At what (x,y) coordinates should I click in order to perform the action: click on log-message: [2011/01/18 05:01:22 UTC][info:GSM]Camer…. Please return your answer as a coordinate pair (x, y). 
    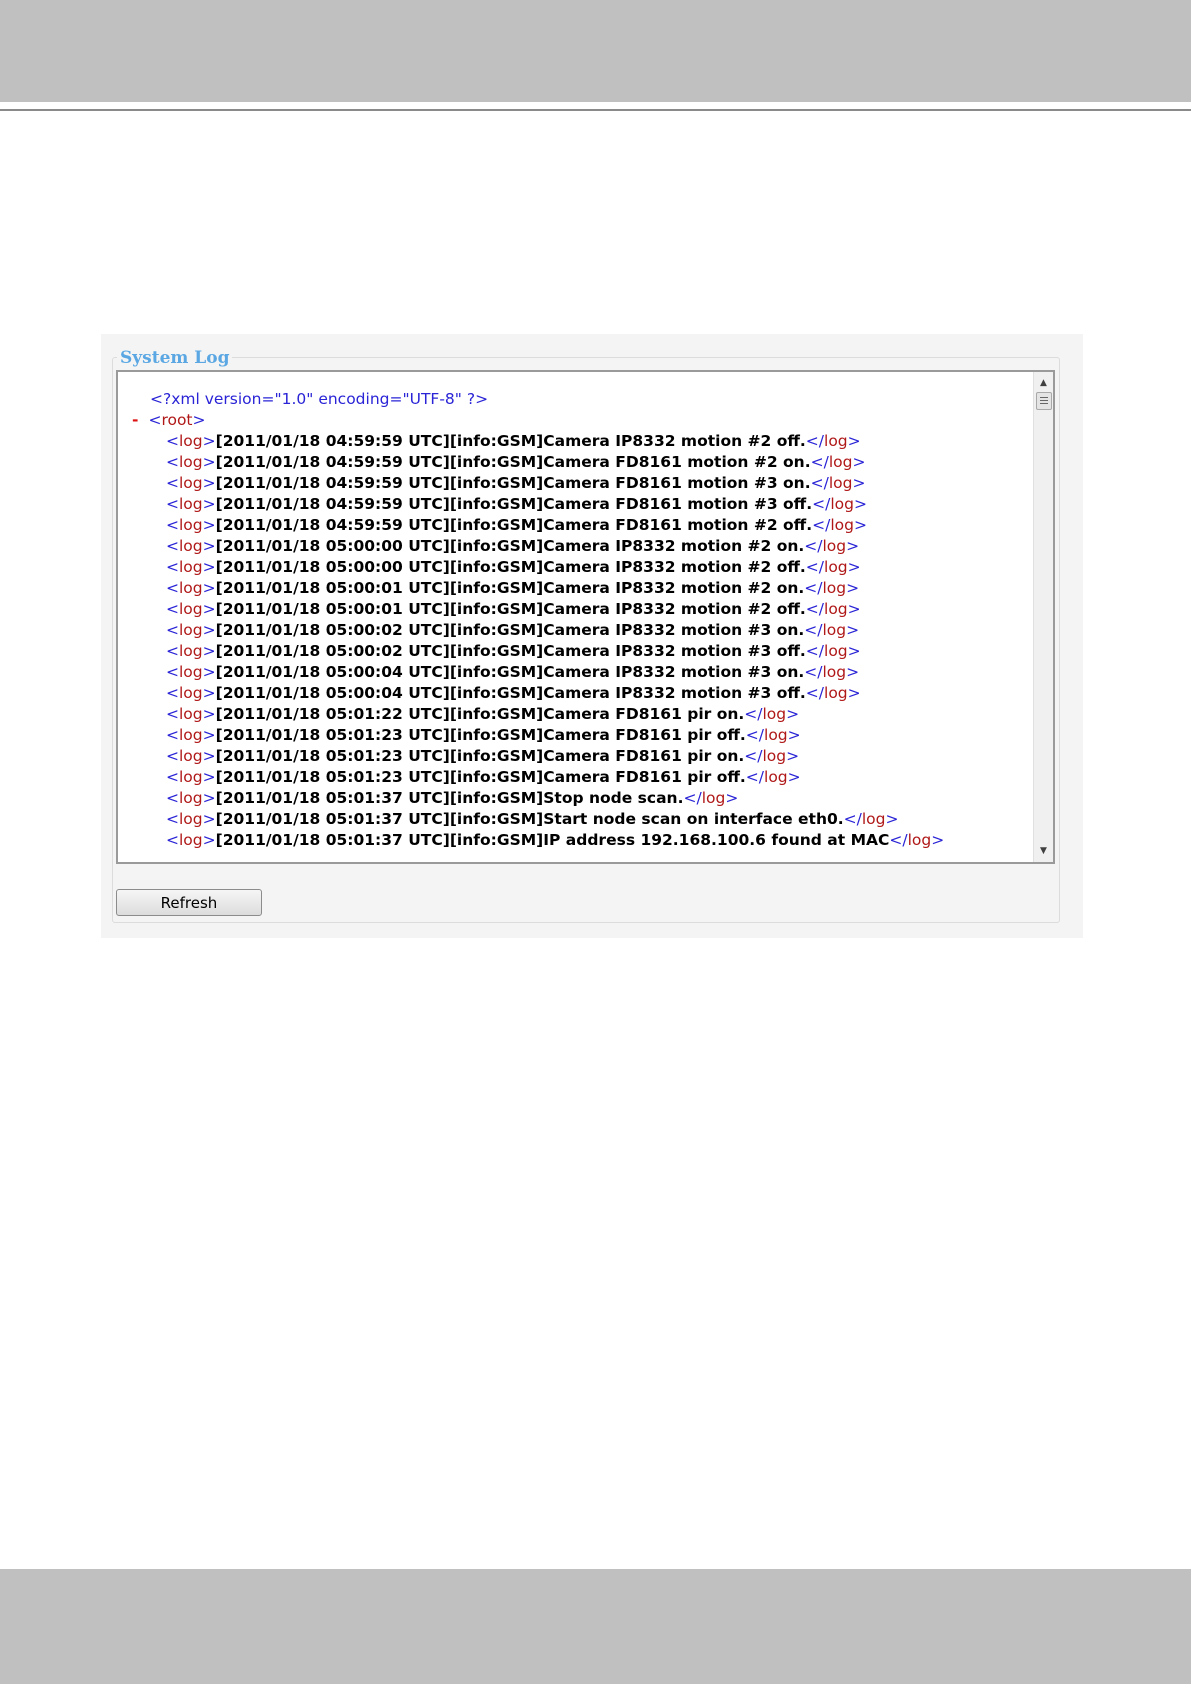
    Looking at the image, I should click on (480, 714).